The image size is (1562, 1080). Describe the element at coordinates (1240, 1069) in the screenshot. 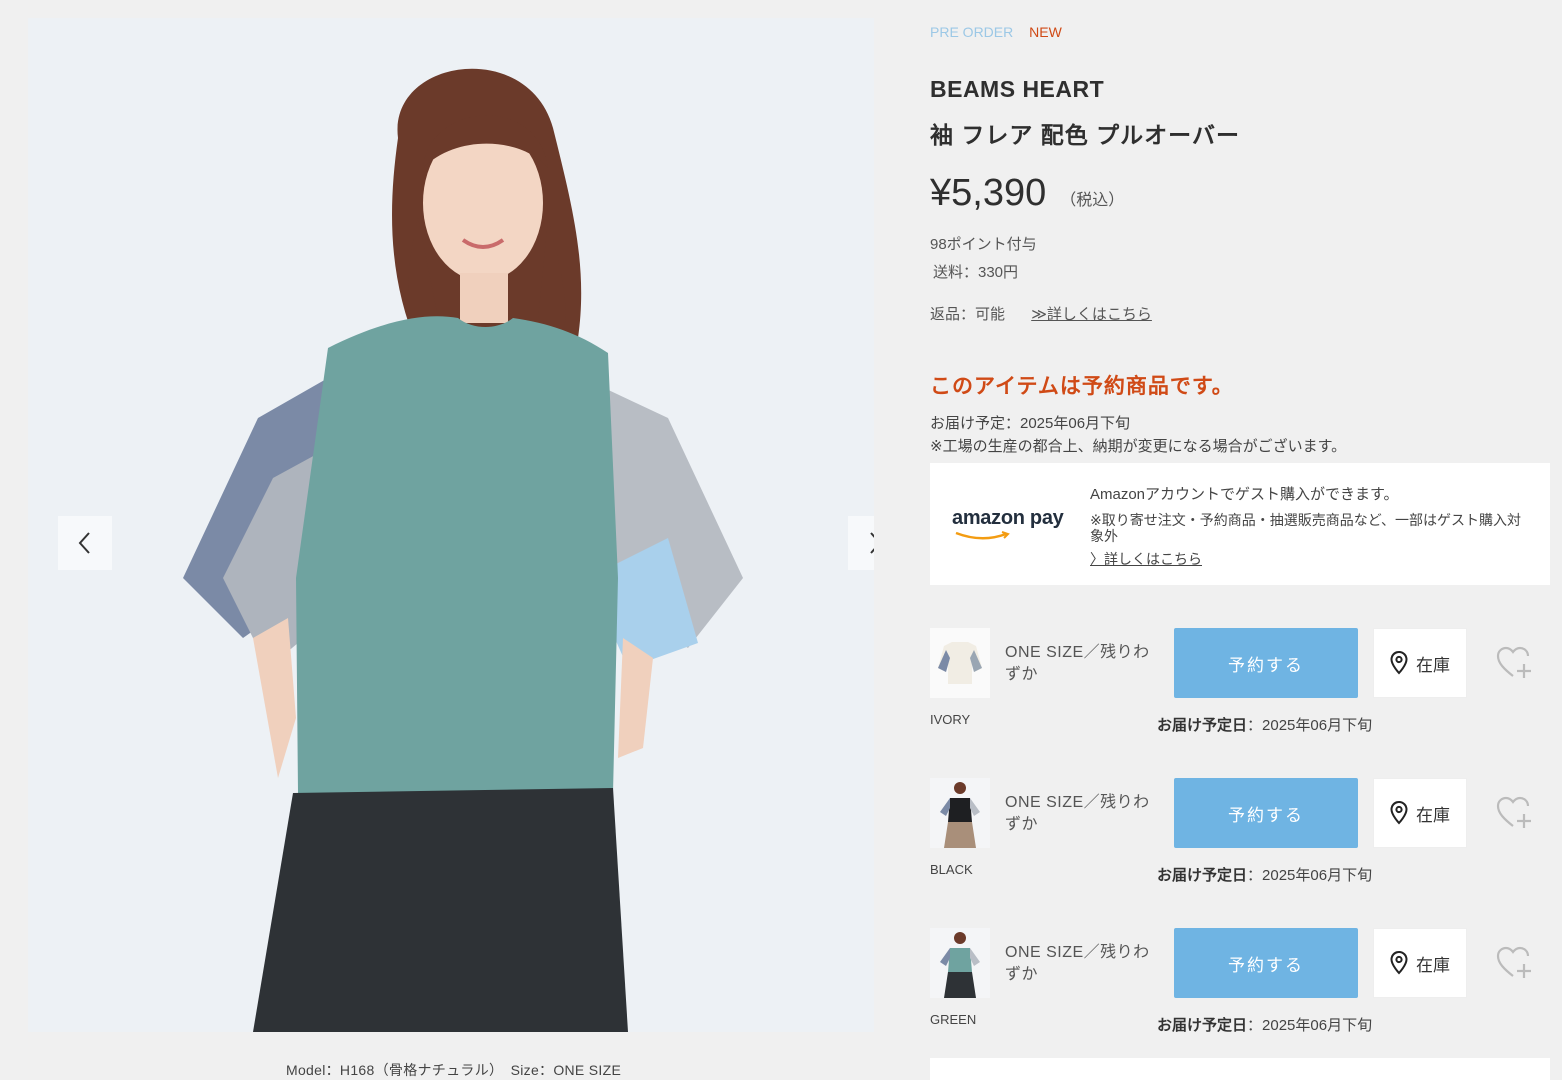

I see `next-section-card` at that location.